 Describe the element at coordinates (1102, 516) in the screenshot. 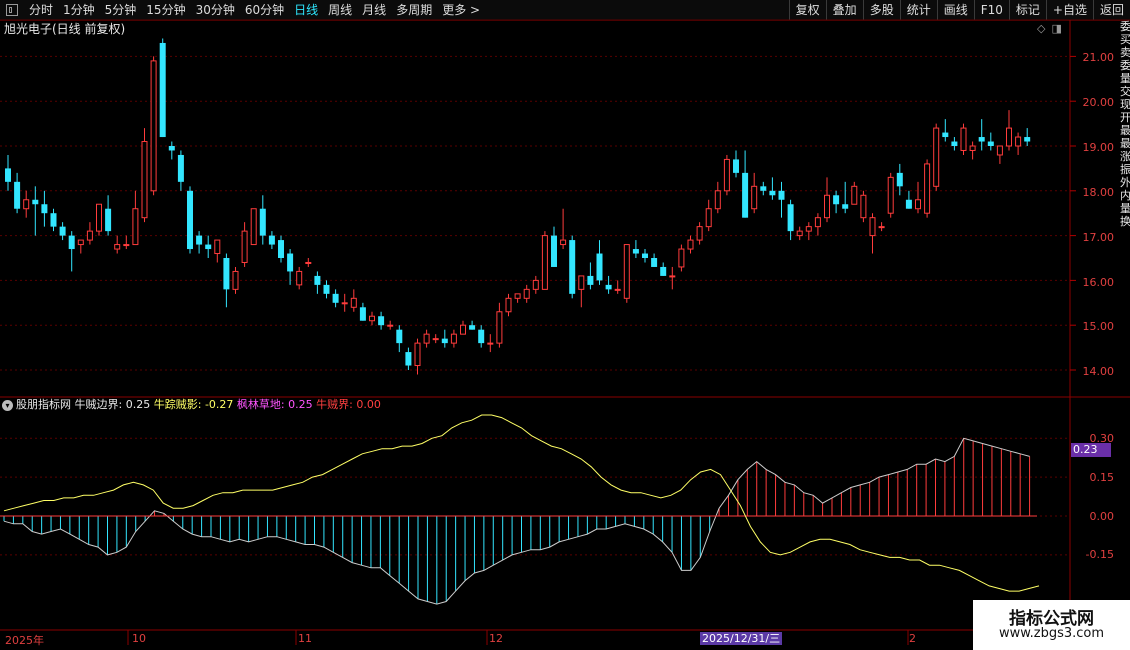

I see `indicator-tick: 0.00` at that location.